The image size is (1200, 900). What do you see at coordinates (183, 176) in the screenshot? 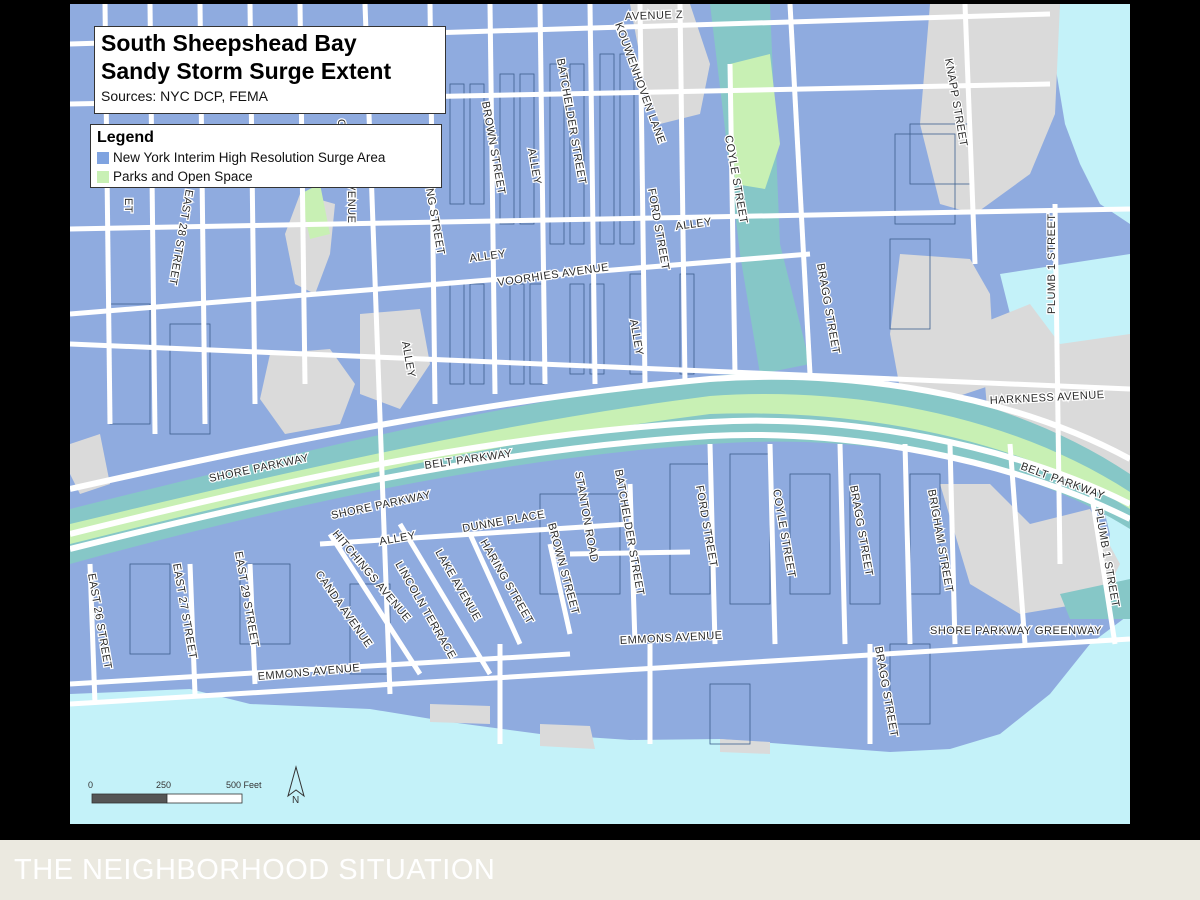
I see `legend-label-parks: Parks and Open Space` at bounding box center [183, 176].